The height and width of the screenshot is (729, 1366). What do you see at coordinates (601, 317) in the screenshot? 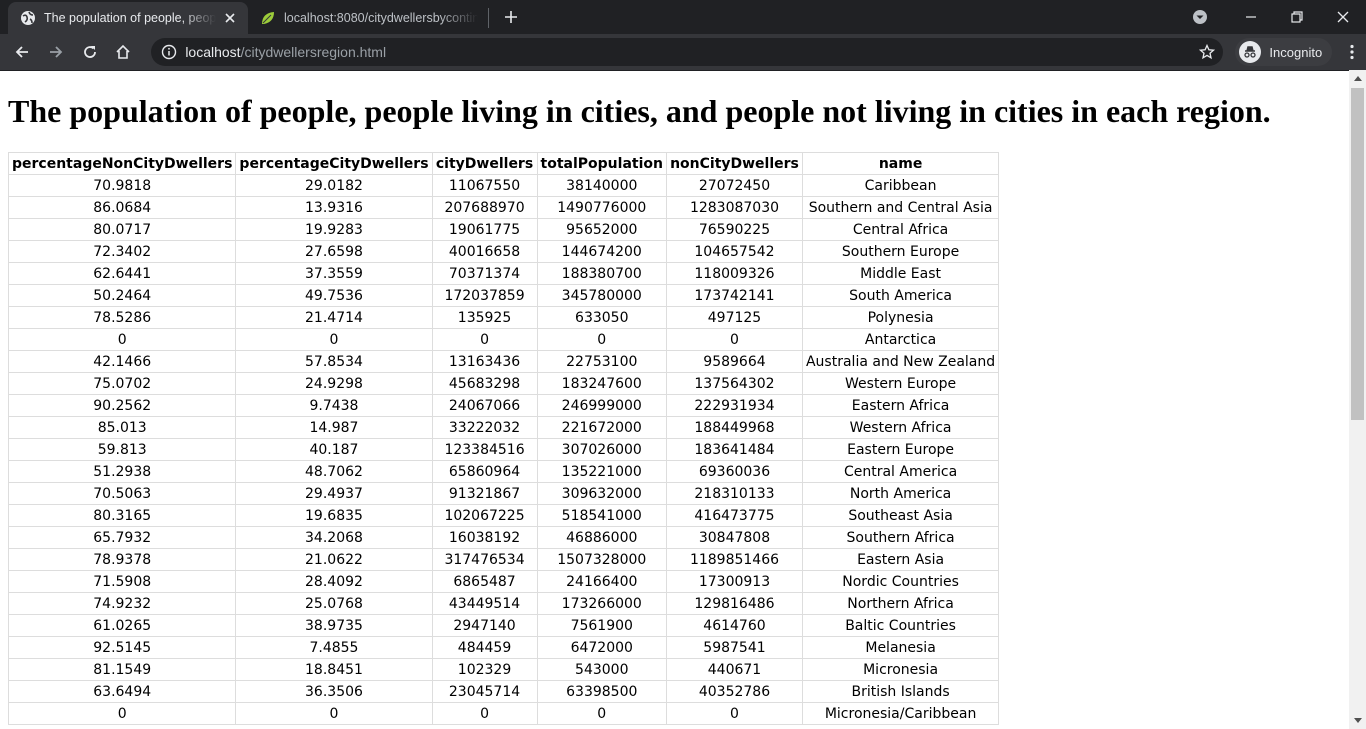
I see `table-cell: 633050` at bounding box center [601, 317].